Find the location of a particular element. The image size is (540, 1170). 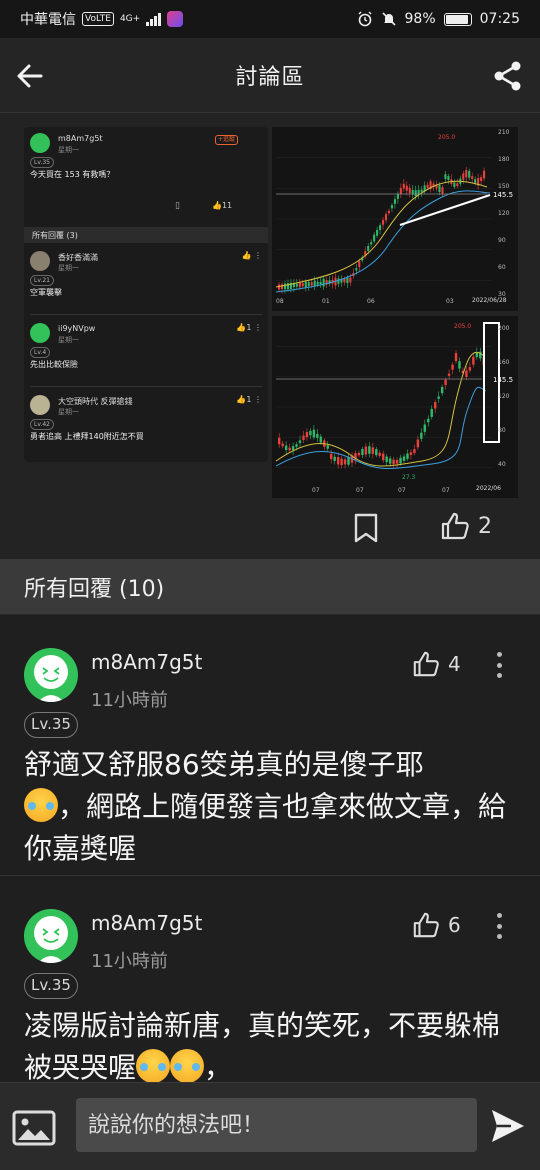

battery-percent: 98% is located at coordinates (420, 19).